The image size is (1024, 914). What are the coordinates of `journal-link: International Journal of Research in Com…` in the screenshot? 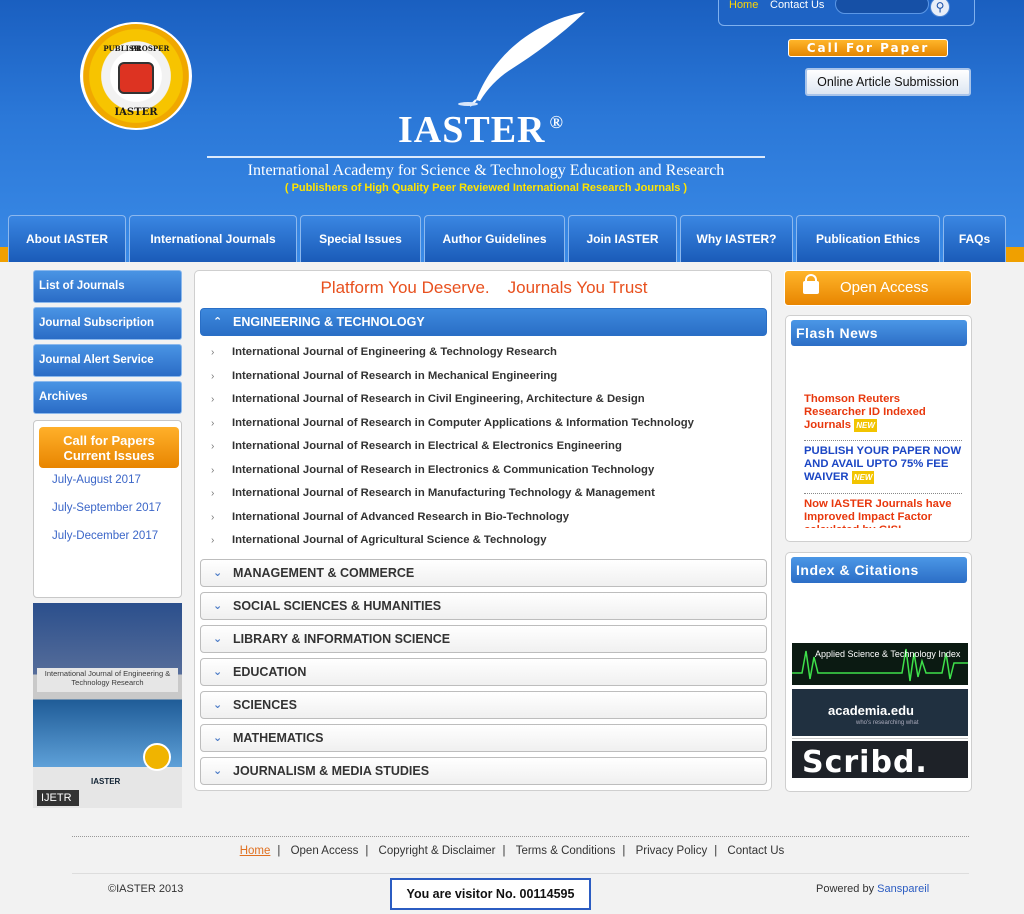 It's located at (463, 423).